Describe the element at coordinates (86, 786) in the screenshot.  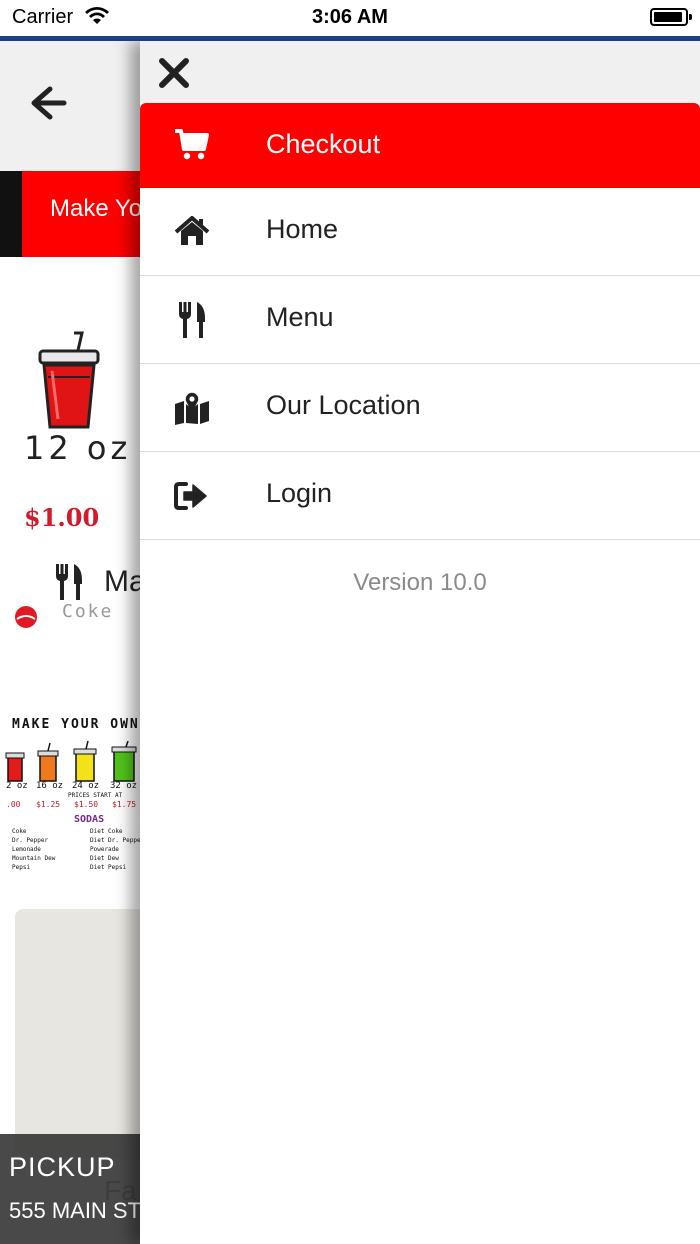
I see `poster-size-3: 24 oz` at that location.